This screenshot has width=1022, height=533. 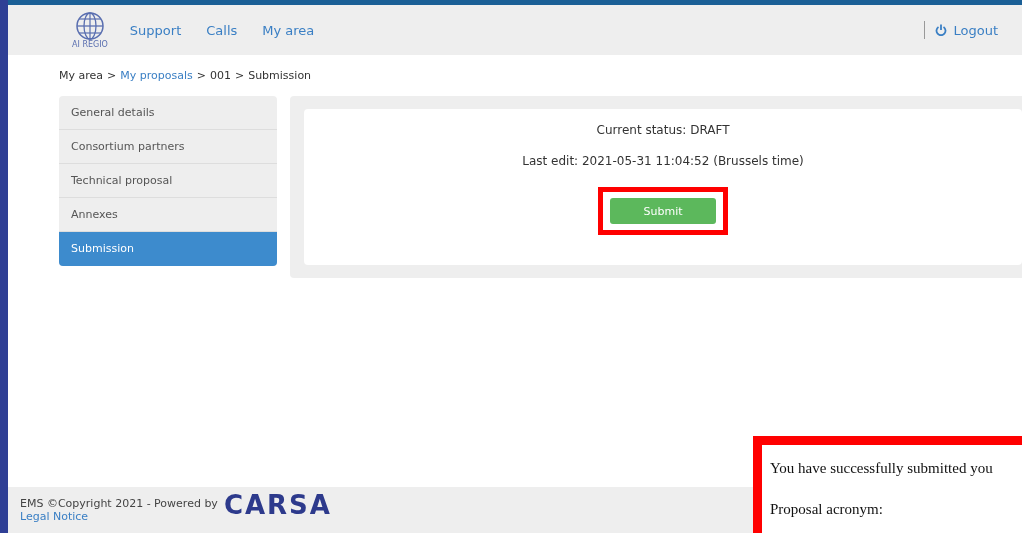 I want to click on copyright-text: EMS ©Copyright 2021 - Powered by, so click(x=119, y=503).